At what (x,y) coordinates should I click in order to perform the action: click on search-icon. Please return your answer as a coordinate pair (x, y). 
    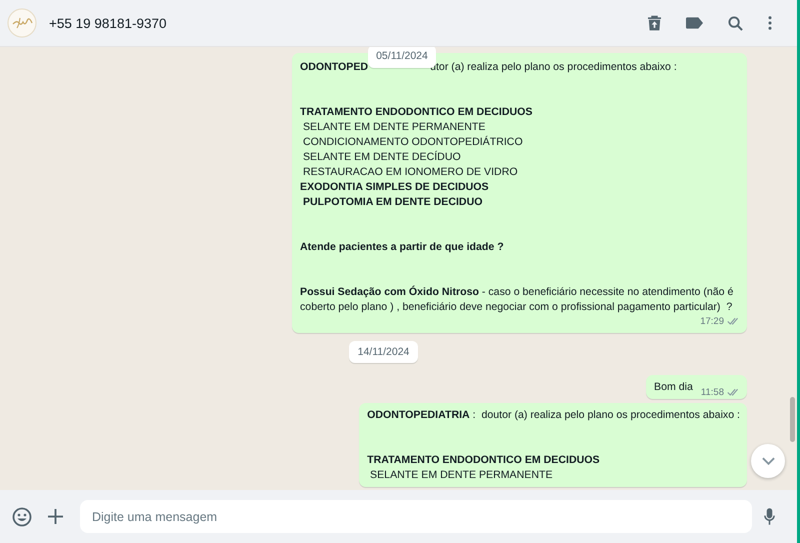
    Looking at the image, I should click on (735, 23).